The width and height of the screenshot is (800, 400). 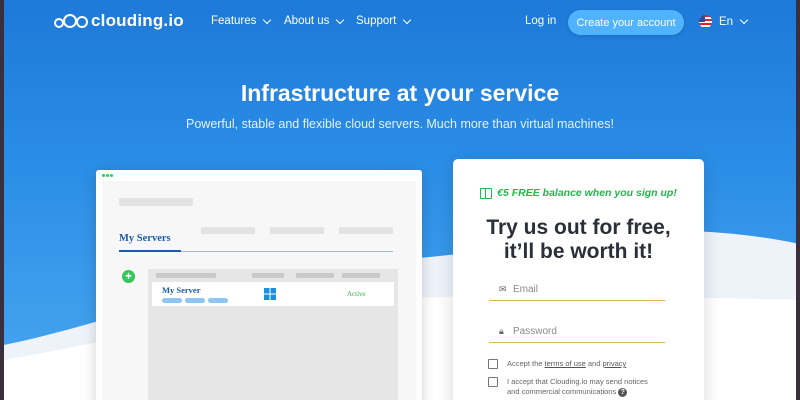 I want to click on notices-line2: and commercial communications, so click(x=562, y=391).